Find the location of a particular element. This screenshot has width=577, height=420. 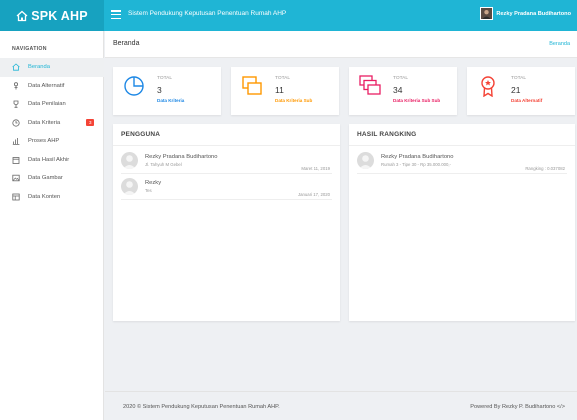

count-badge: 3 is located at coordinates (90, 122).